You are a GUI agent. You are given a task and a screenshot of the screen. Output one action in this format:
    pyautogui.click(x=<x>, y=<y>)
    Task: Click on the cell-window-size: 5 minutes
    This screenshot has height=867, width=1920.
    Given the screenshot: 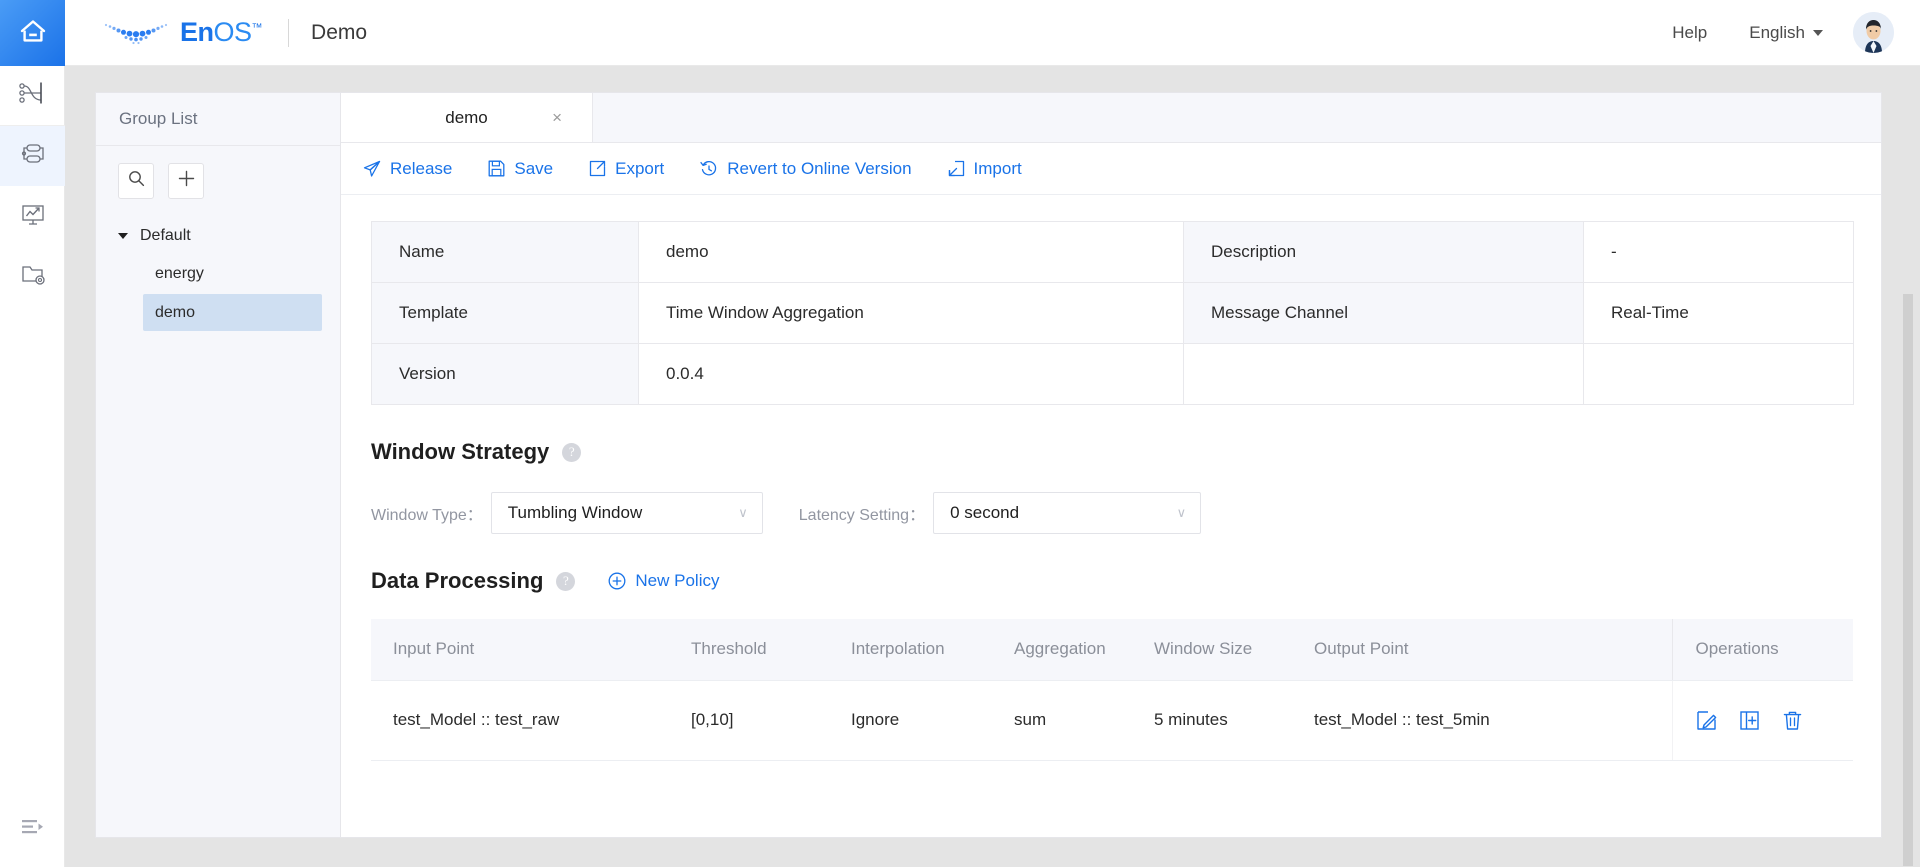 What is the action you would take?
    pyautogui.click(x=1212, y=720)
    